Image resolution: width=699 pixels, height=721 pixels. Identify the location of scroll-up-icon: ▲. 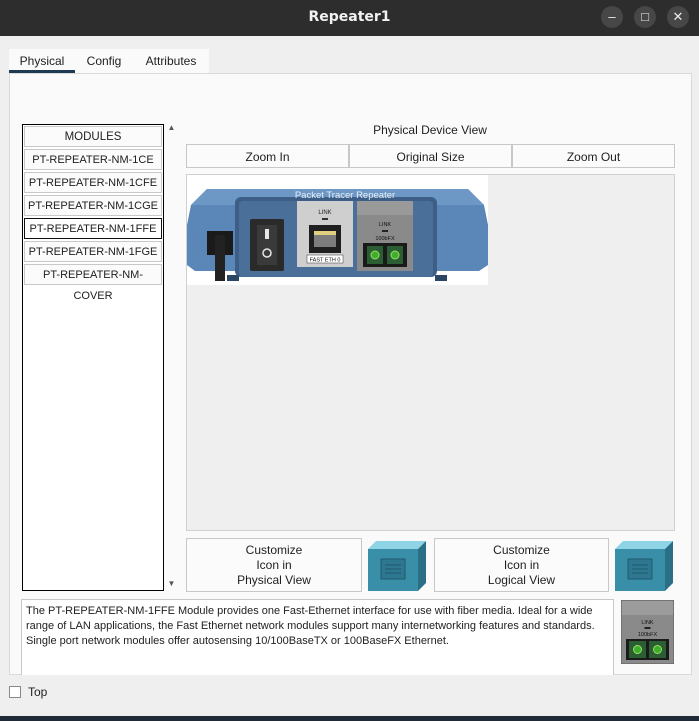
(171, 128).